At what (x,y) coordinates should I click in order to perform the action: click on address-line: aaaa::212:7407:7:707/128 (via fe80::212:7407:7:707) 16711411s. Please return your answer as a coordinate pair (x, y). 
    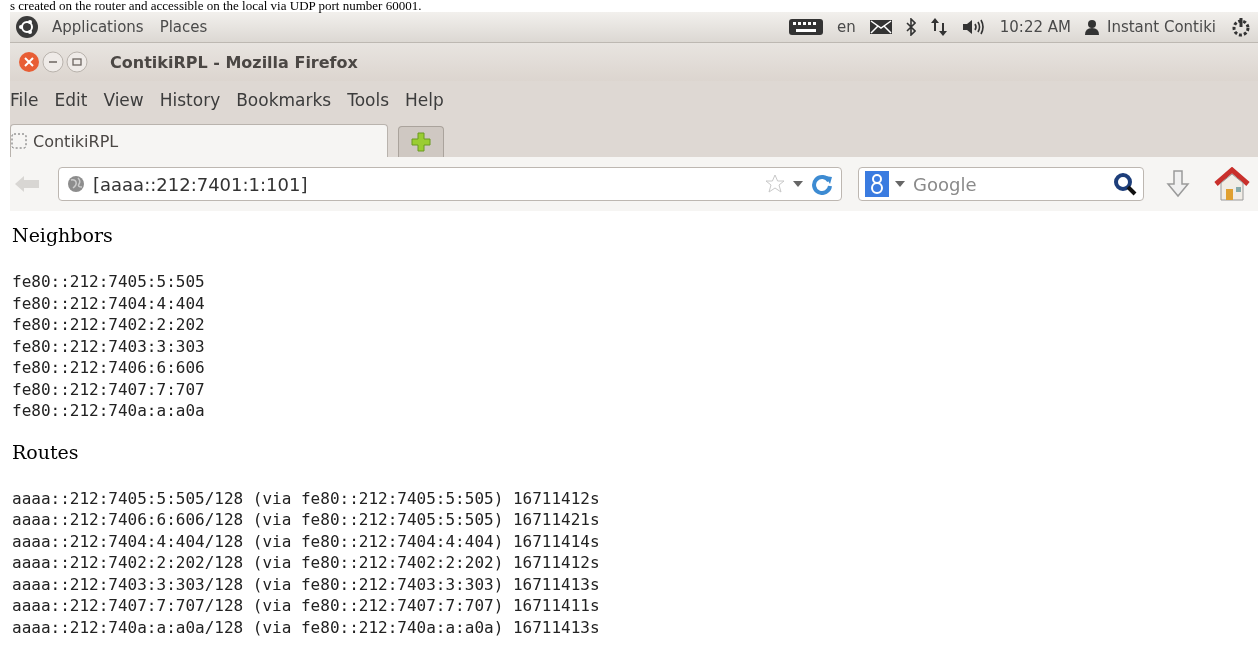
    Looking at the image, I should click on (306, 606).